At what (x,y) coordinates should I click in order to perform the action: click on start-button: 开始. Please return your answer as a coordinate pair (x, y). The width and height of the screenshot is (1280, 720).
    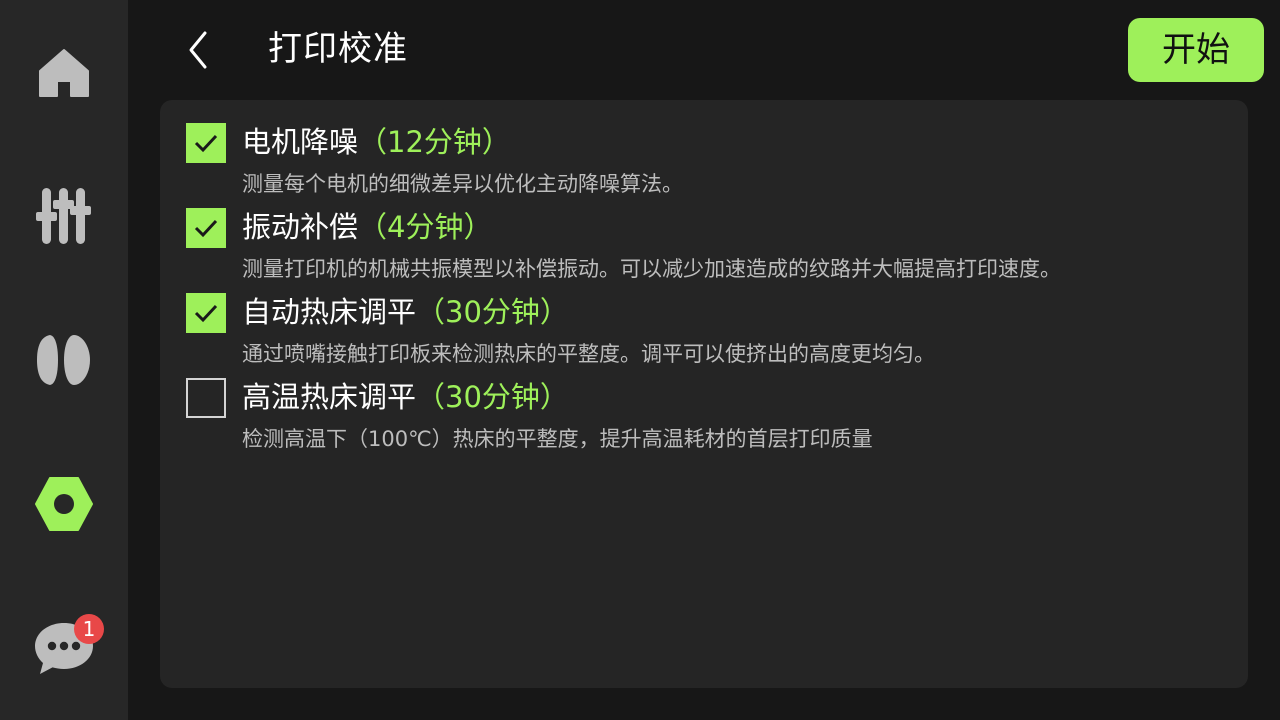
    Looking at the image, I should click on (1196, 50).